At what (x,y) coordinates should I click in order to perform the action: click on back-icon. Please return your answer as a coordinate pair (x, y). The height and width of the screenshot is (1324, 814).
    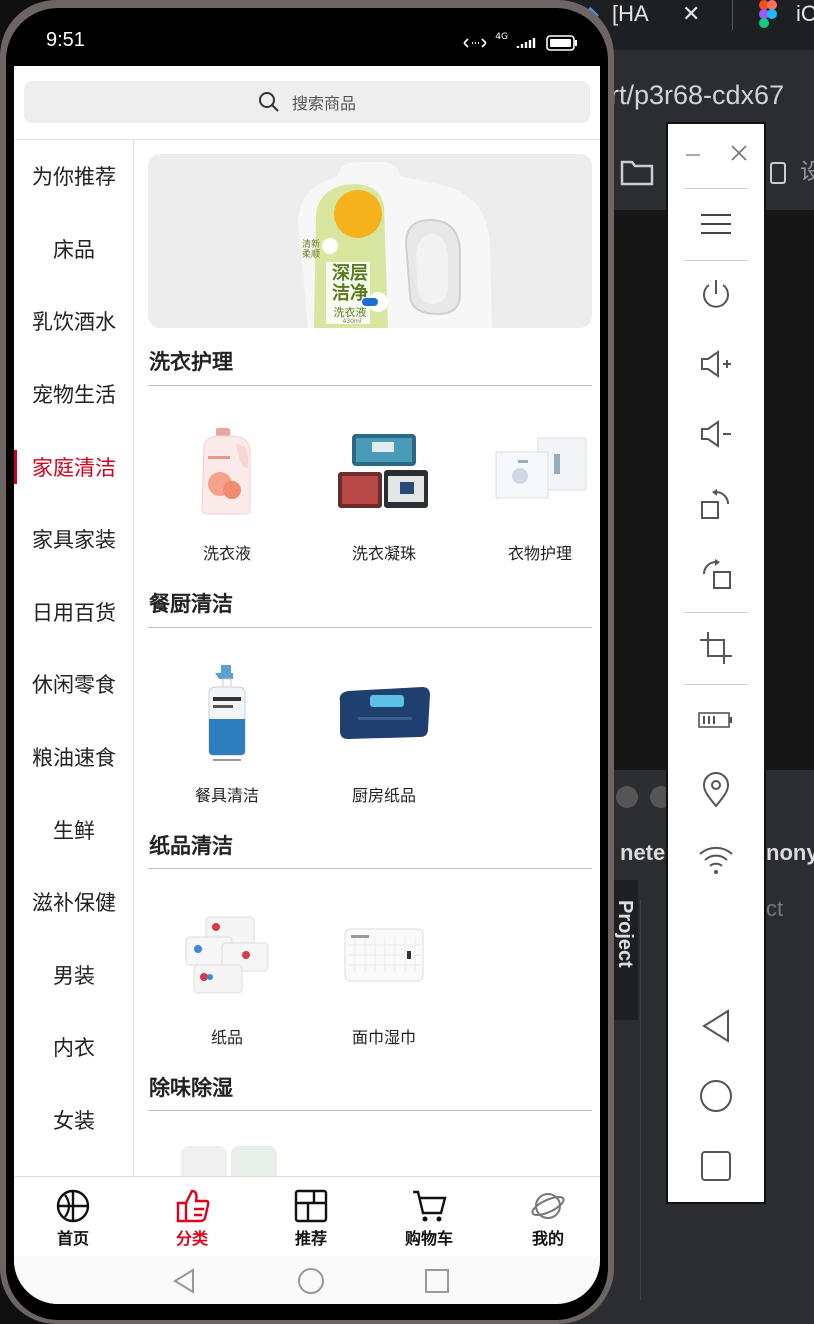
    Looking at the image, I should click on (184, 1281).